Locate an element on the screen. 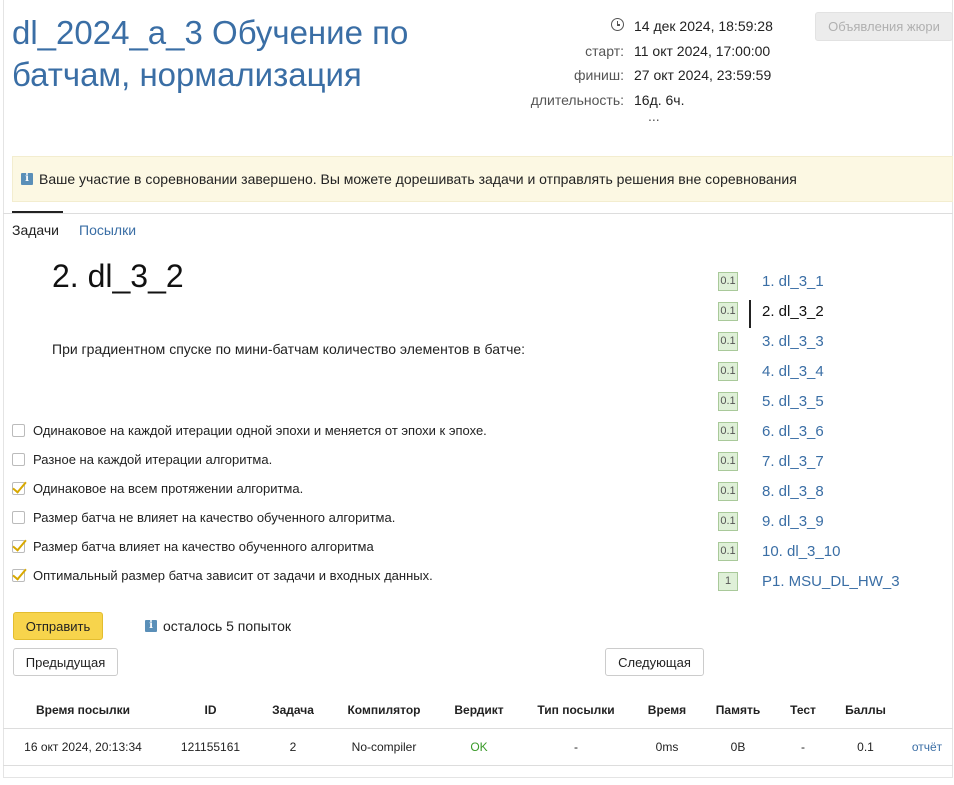  current-time-row: 14 дек 2024, 18:59:28 is located at coordinates (650, 26).